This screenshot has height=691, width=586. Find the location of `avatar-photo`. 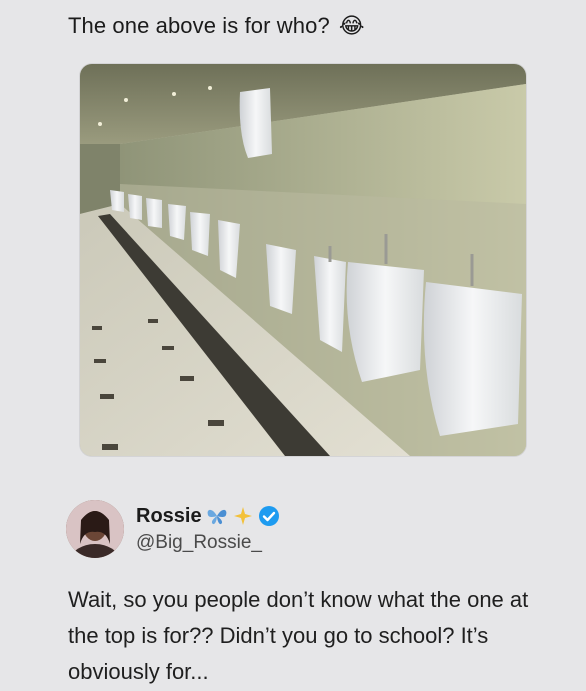

avatar-photo is located at coordinates (95, 529).